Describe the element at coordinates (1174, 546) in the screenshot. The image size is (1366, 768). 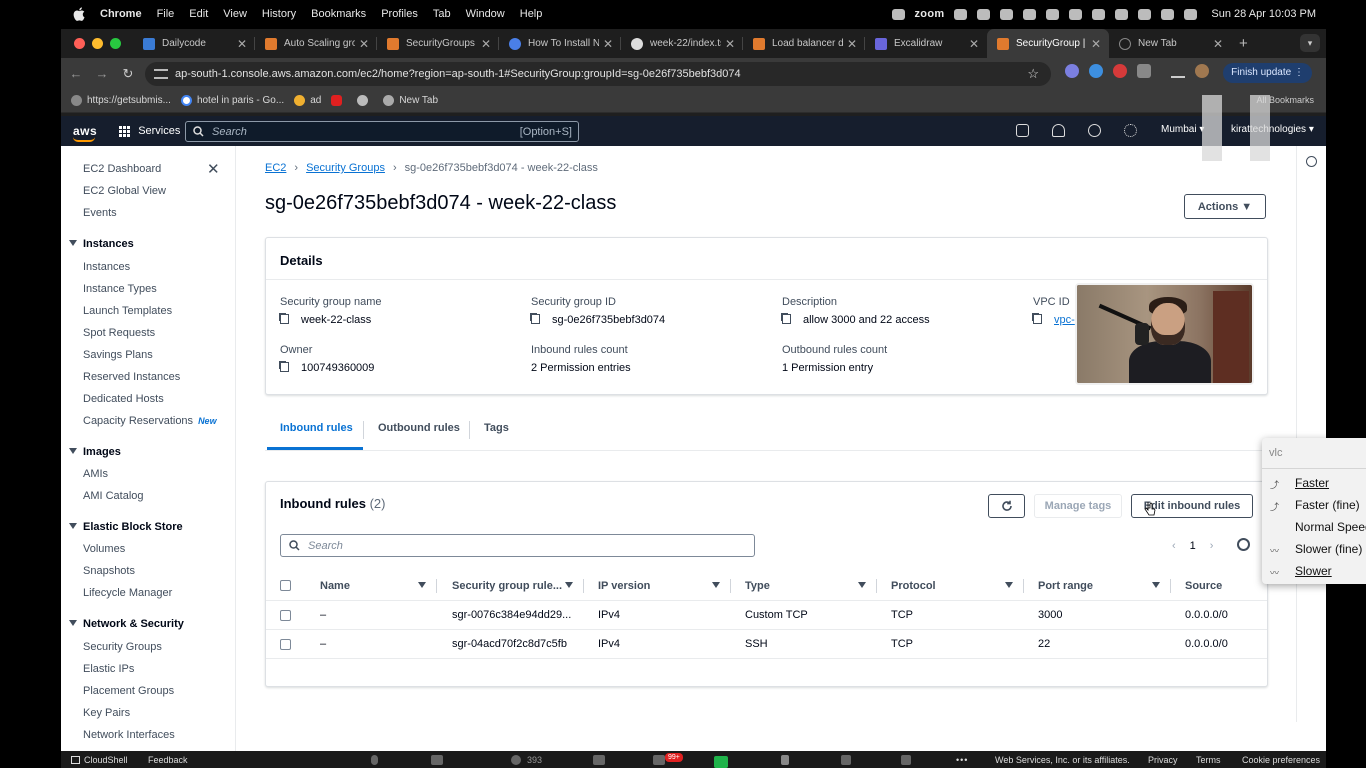
I see `prev-page-button: ‹` at that location.